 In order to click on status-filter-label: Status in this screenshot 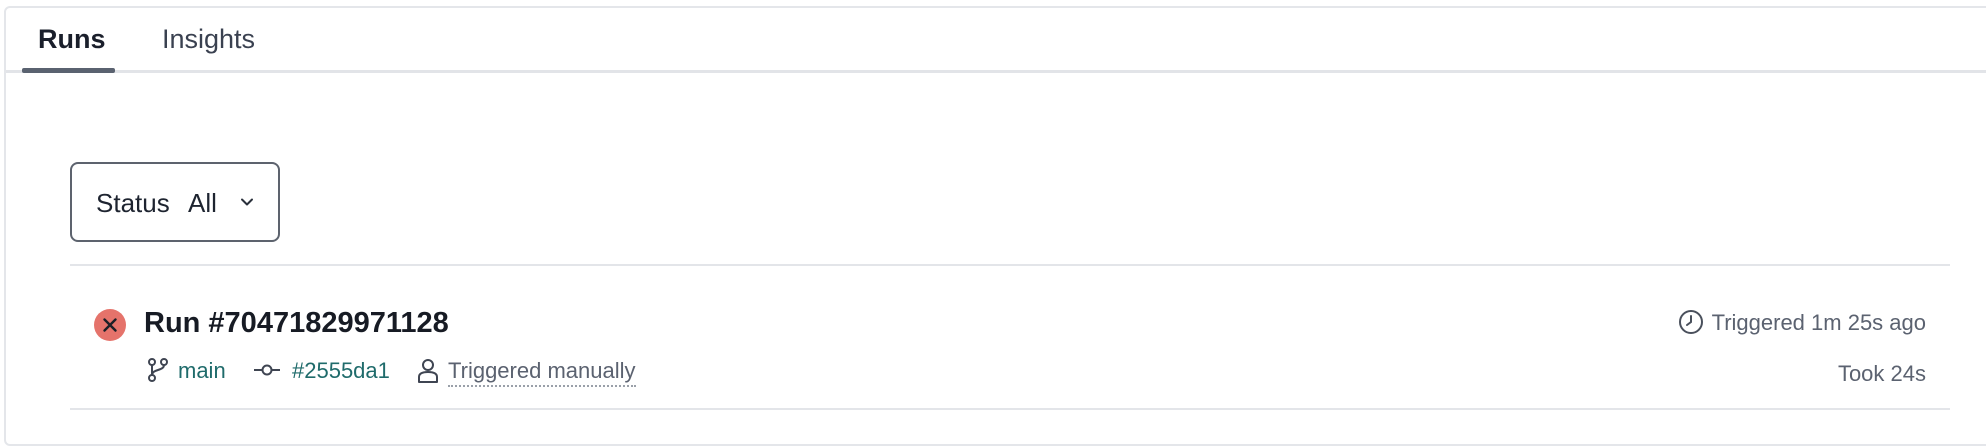, I will do `click(133, 203)`.